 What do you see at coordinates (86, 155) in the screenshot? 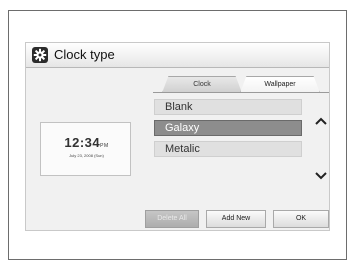
I see `preview-date: July 23, 2008 (Sun)` at bounding box center [86, 155].